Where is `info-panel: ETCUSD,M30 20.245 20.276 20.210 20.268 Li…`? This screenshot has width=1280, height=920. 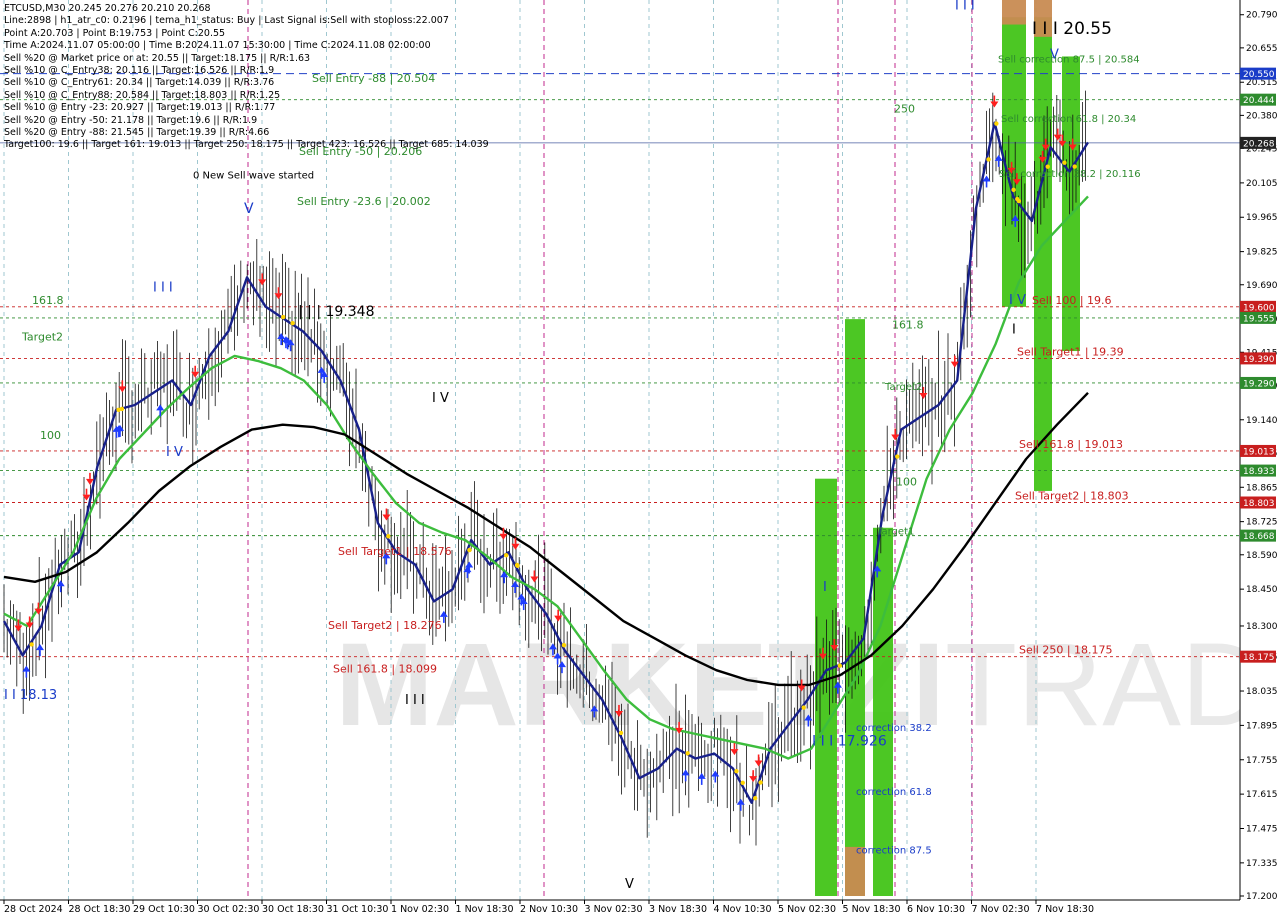
info-panel: ETCUSD,M30 20.245 20.276 20.210 20.268 Li… is located at coordinates (246, 77).